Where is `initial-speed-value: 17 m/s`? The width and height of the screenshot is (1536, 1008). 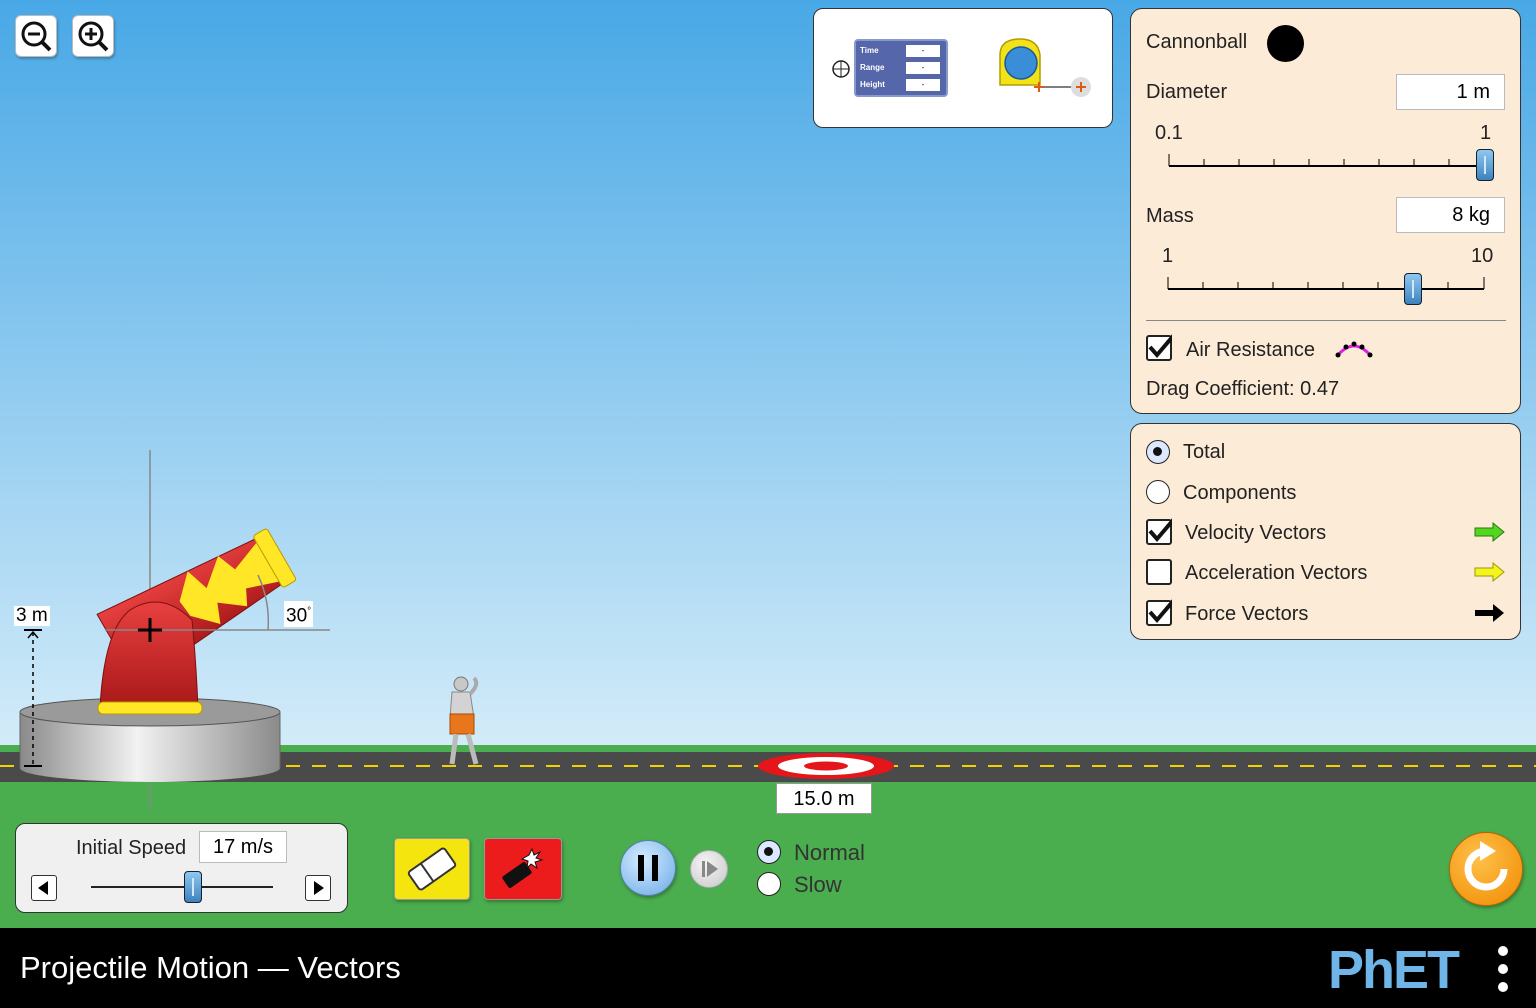
initial-speed-value: 17 m/s is located at coordinates (243, 847).